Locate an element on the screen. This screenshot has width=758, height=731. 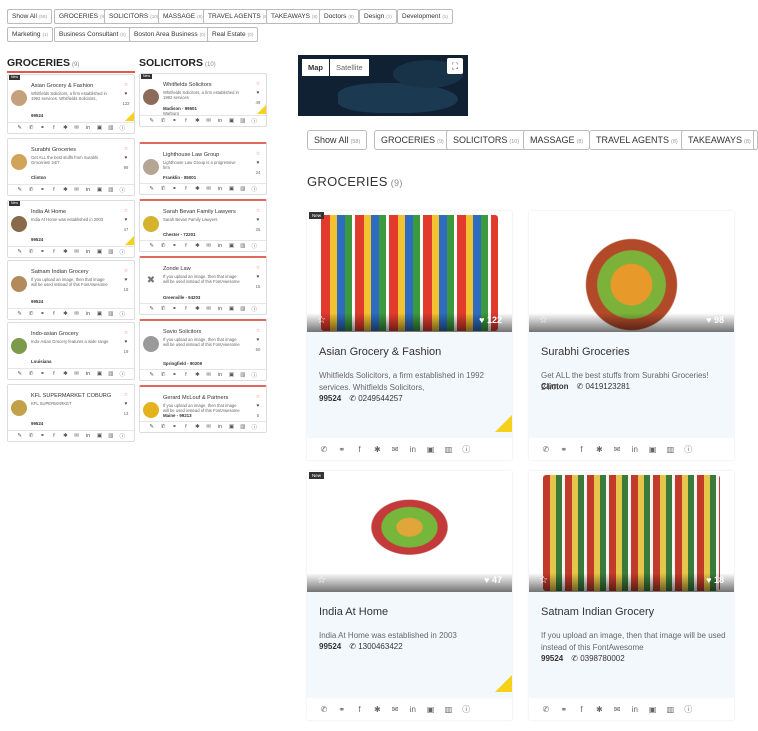
listing-image: New ☆ ♥ 47 is located at coordinates (409, 531).